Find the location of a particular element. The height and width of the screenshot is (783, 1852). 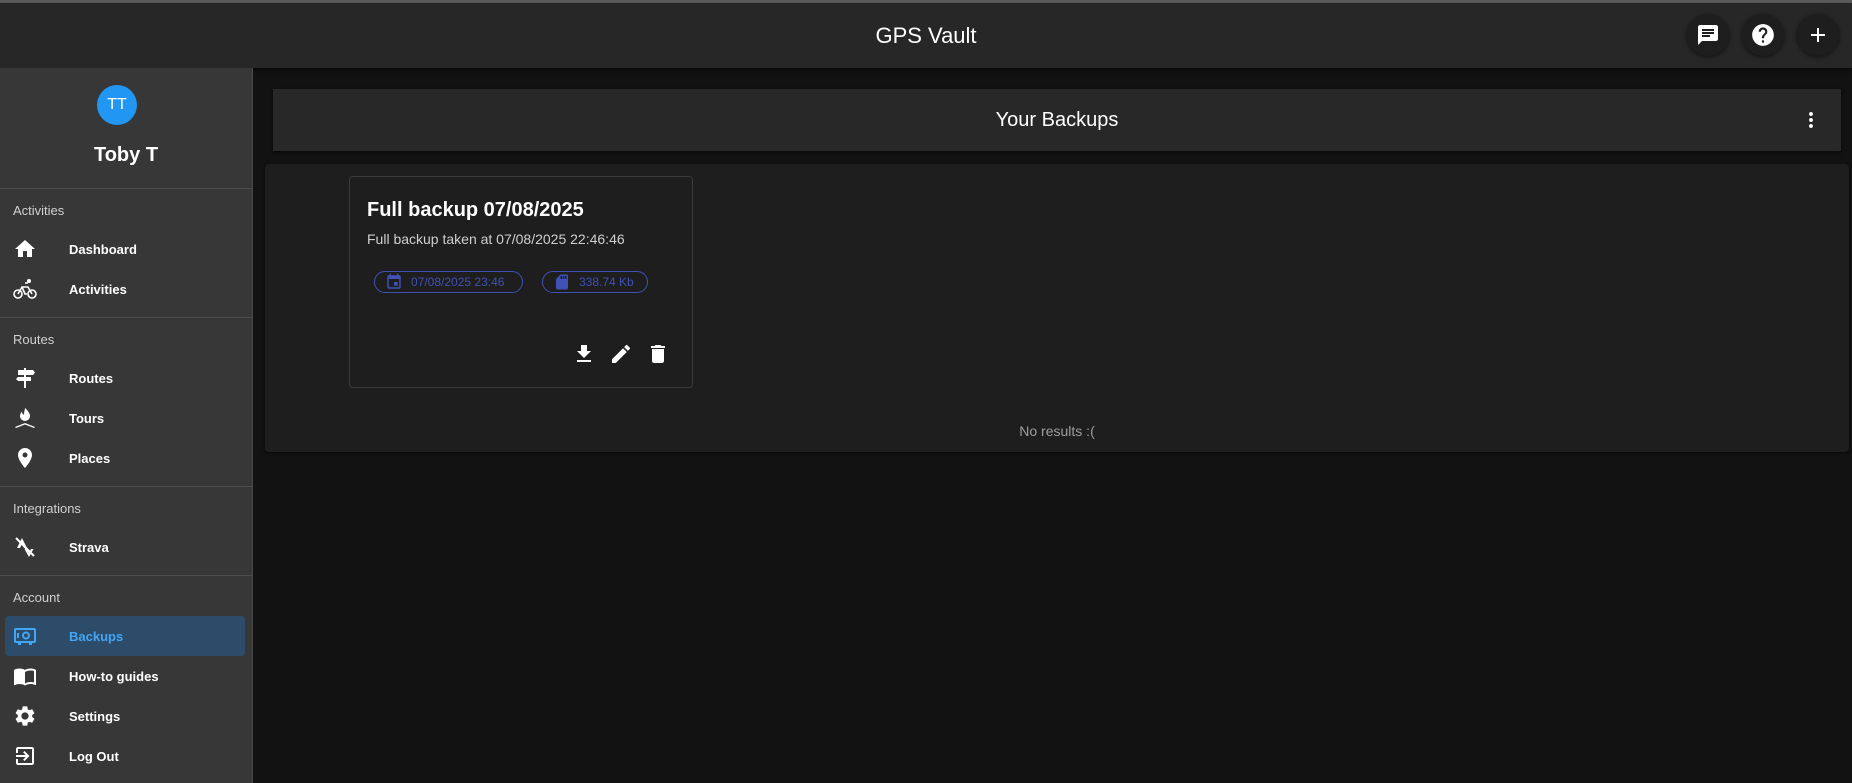

sidebar-item-label: Tours is located at coordinates (87, 418).